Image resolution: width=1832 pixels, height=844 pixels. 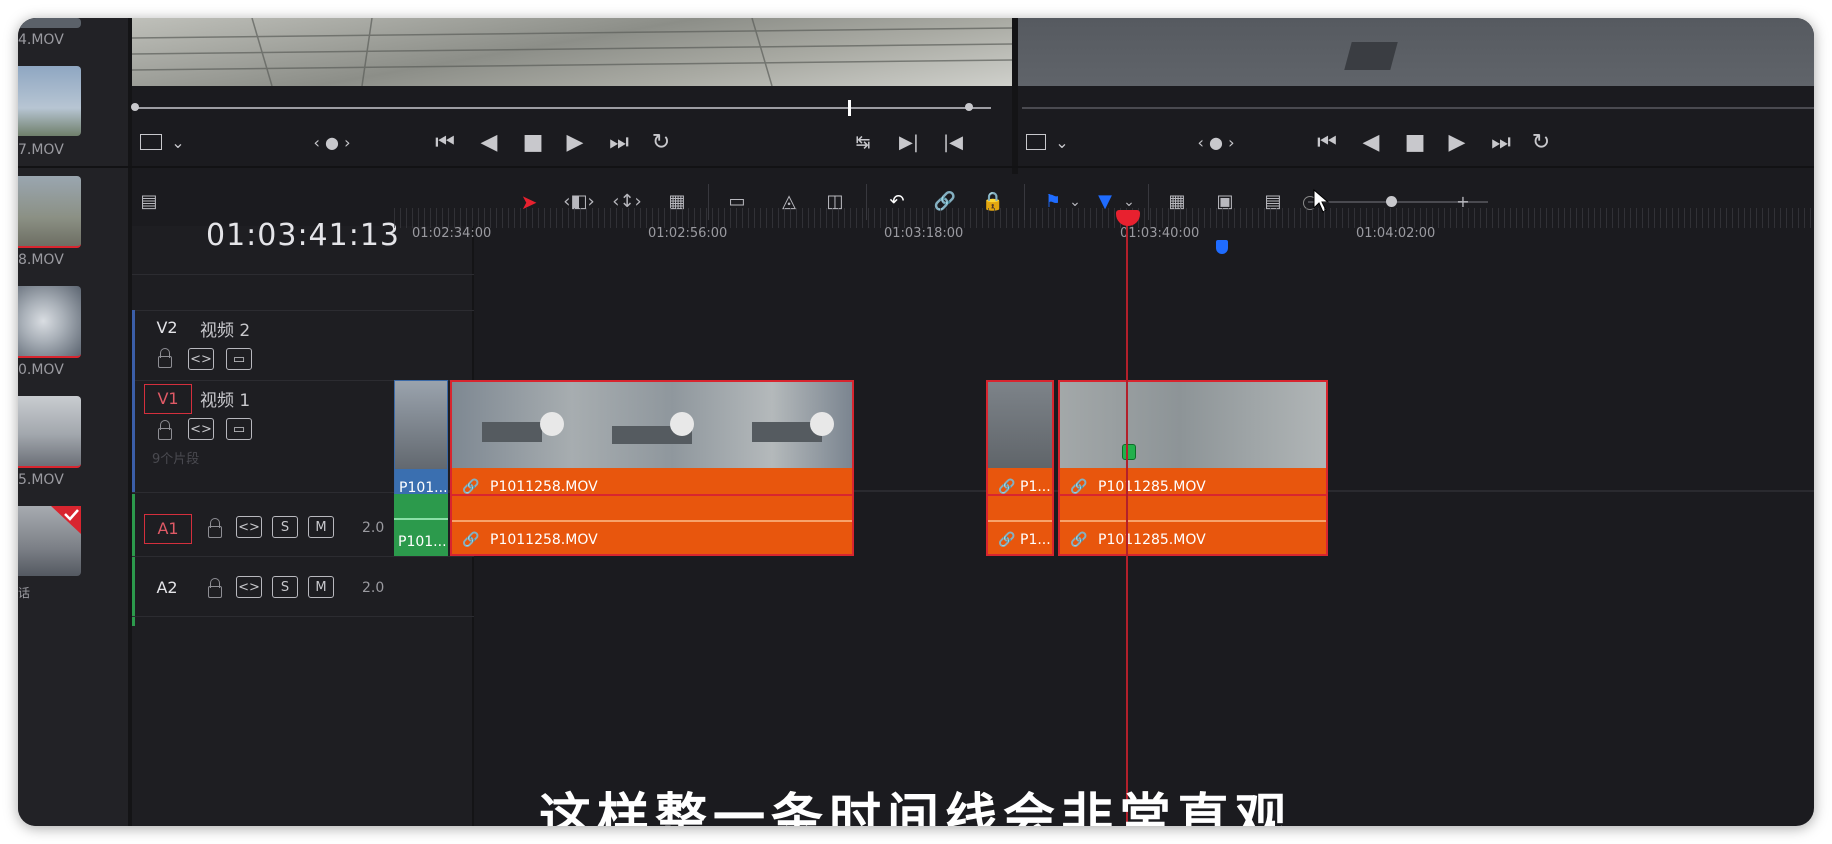 I want to click on audio-clip: 🔗 P1011258.MOV, so click(x=652, y=525).